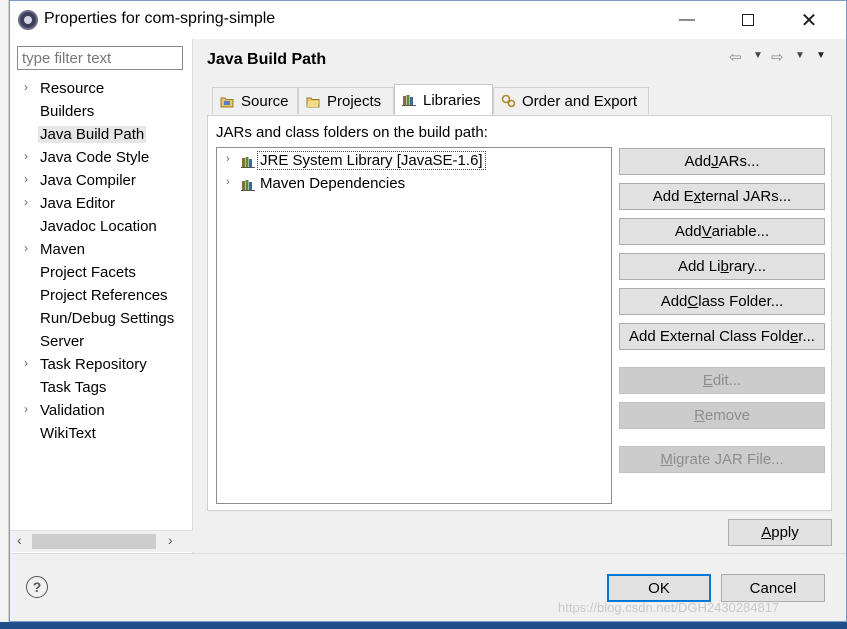 The height and width of the screenshot is (629, 847). What do you see at coordinates (99, 388) in the screenshot?
I see `tree-item-task-tags: Task Tags` at bounding box center [99, 388].